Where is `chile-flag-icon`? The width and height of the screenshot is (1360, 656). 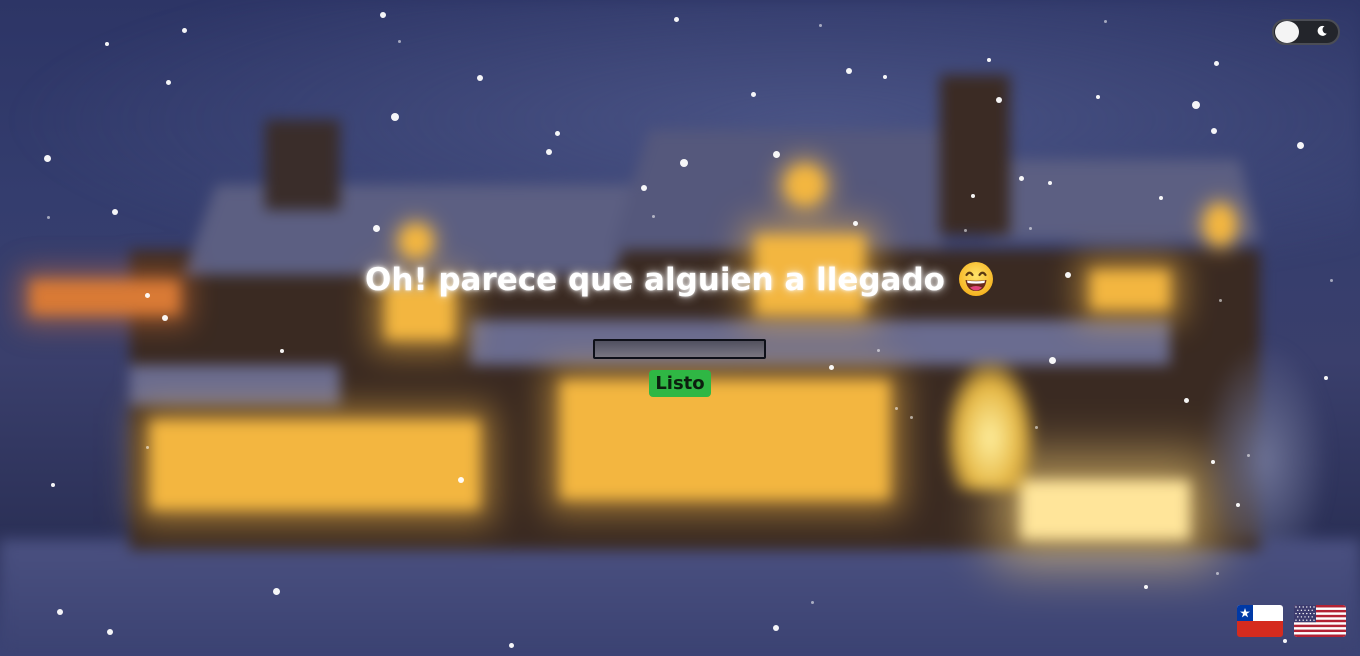 chile-flag-icon is located at coordinates (1260, 621).